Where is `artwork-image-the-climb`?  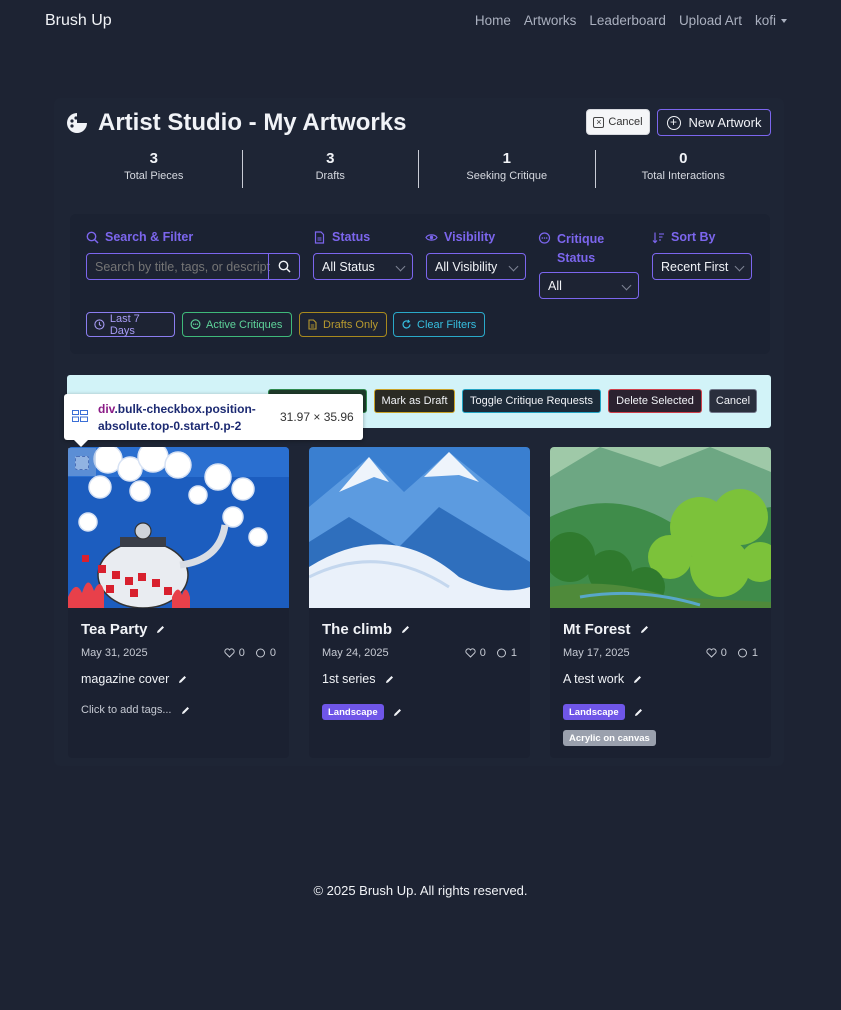
artwork-image-the-climb is located at coordinates (419, 527).